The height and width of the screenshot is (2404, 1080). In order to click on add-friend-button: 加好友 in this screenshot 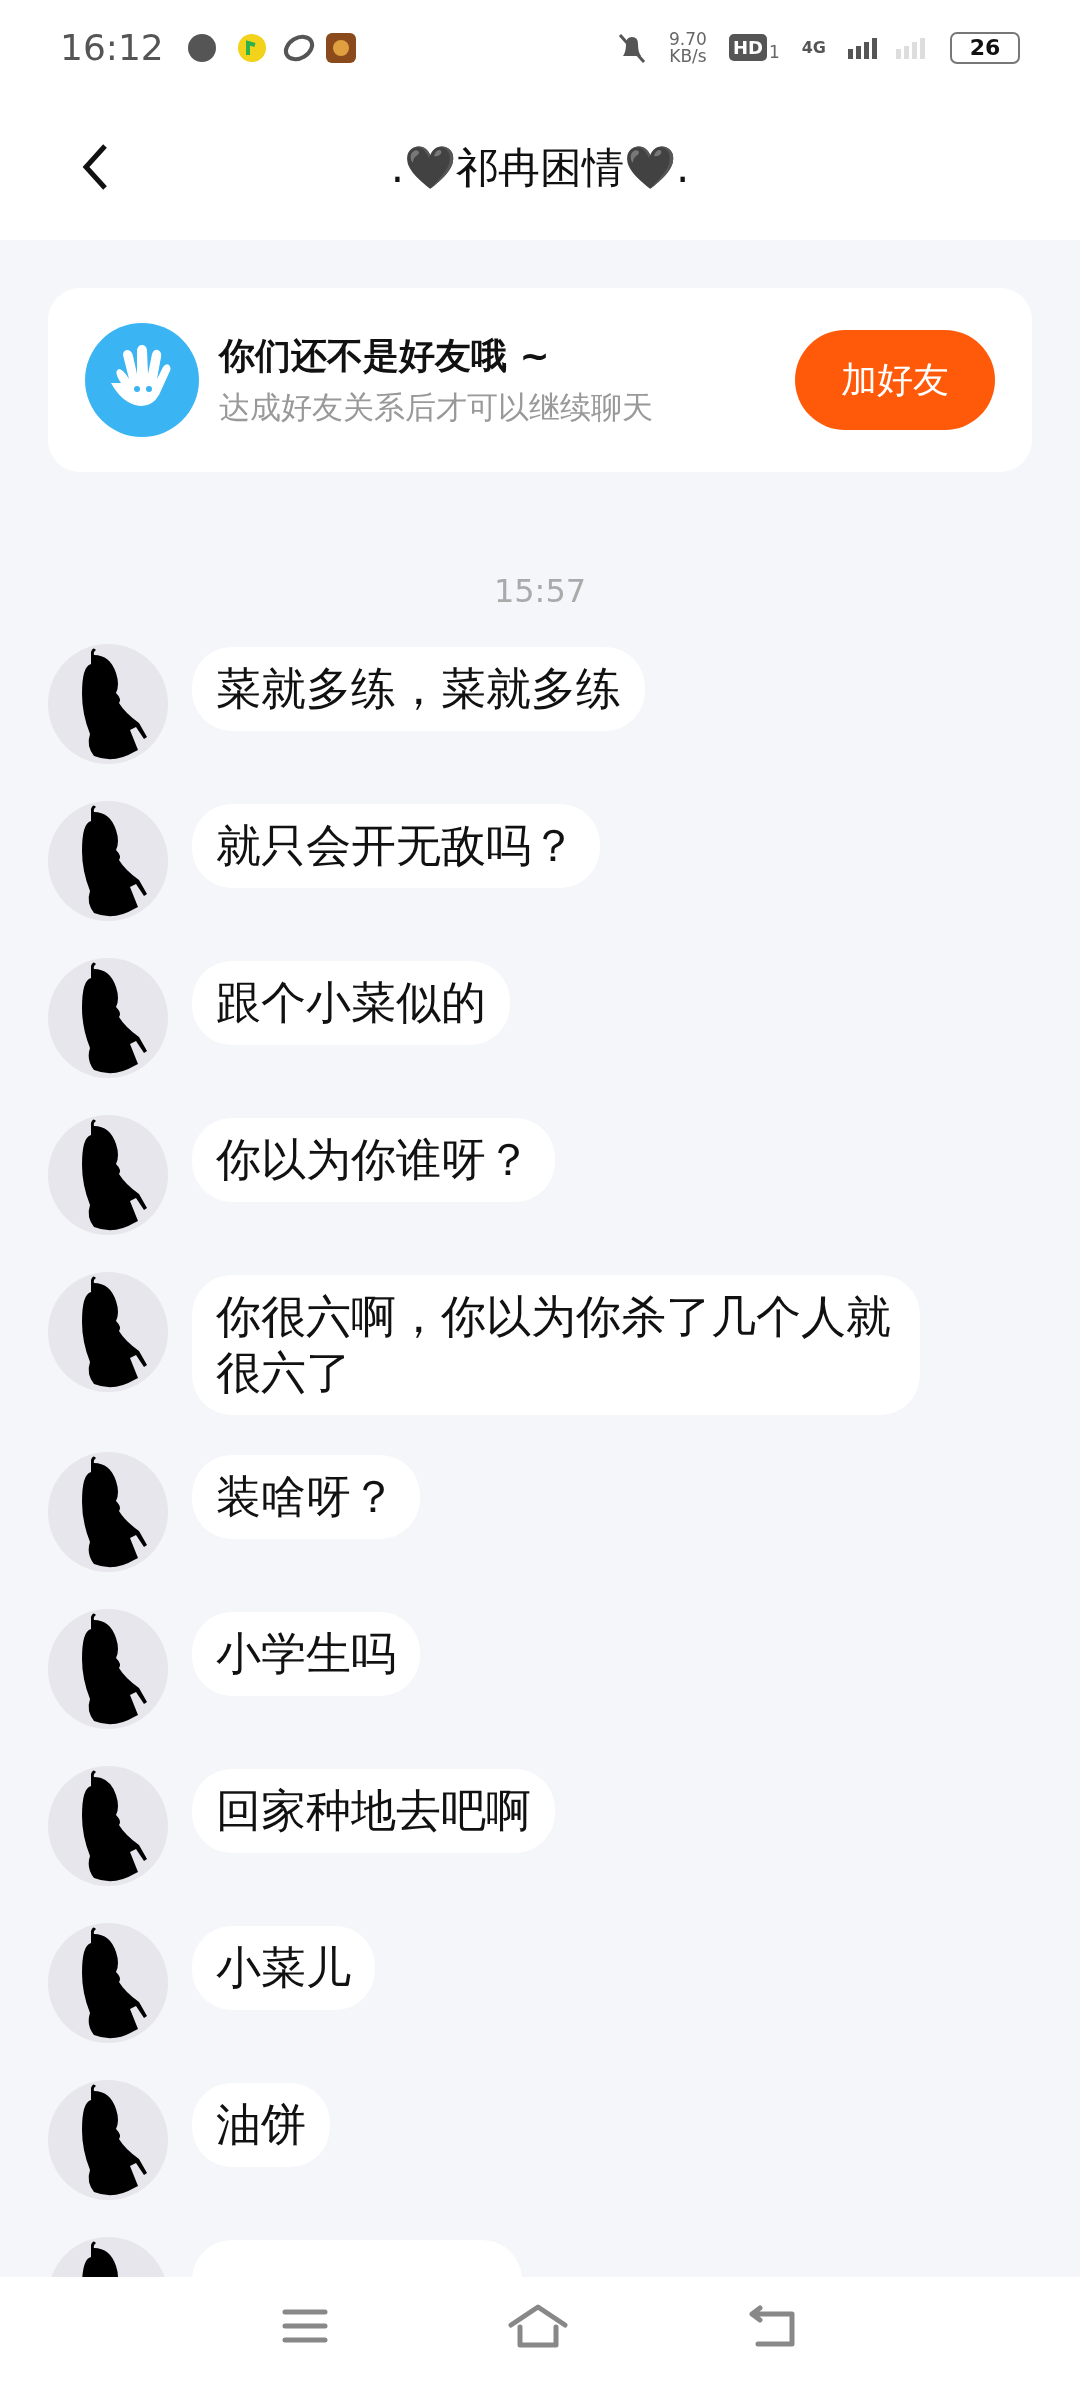, I will do `click(895, 380)`.